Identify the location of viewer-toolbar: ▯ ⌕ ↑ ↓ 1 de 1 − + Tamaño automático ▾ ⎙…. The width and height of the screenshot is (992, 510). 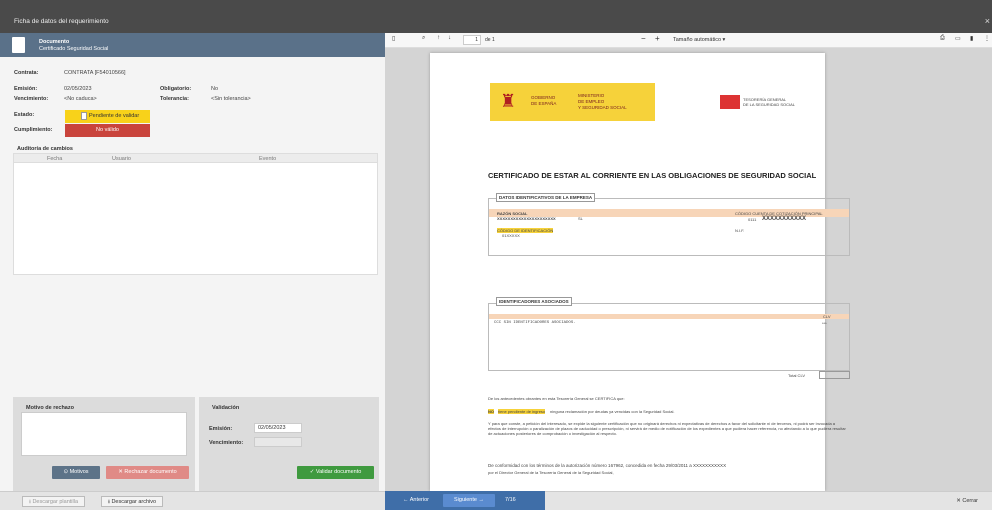
(688, 40).